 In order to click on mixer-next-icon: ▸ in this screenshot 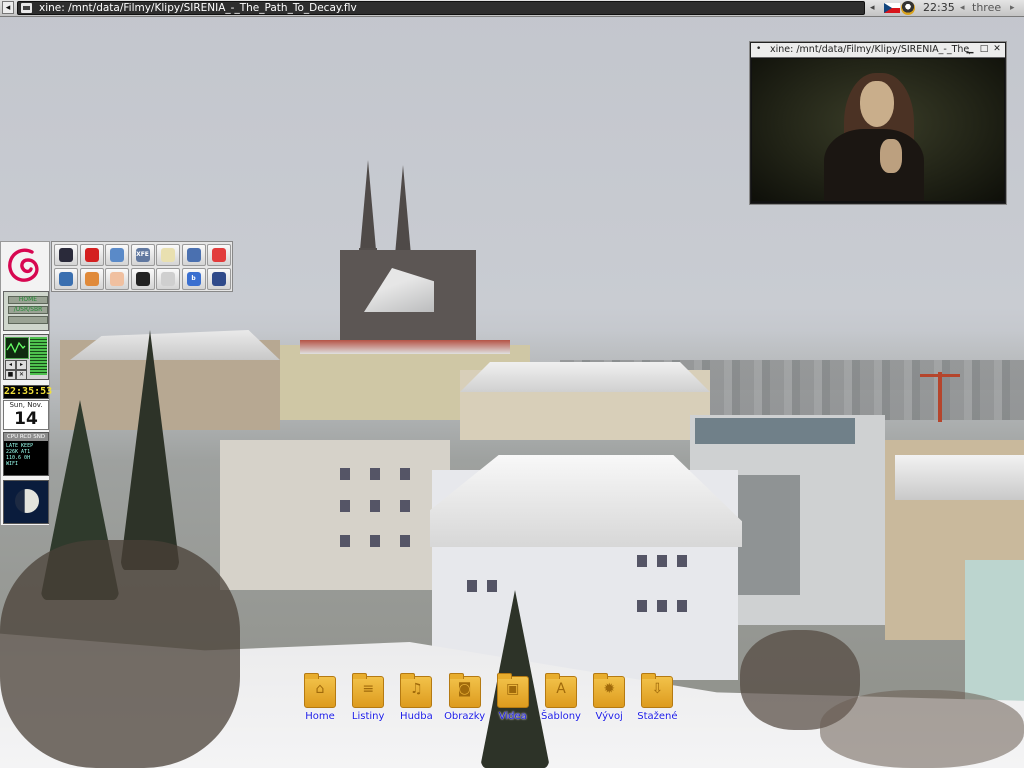, I will do `click(21, 365)`.